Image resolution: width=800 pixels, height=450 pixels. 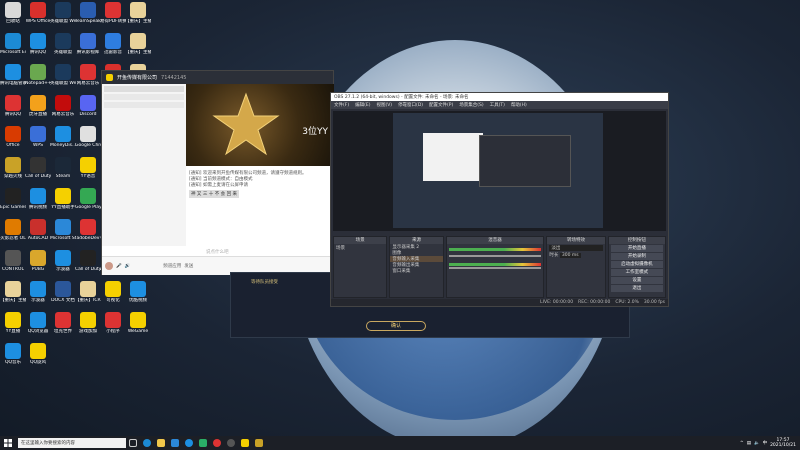 I want to click on desktop-icon: 可视化, so click(x=113, y=296).